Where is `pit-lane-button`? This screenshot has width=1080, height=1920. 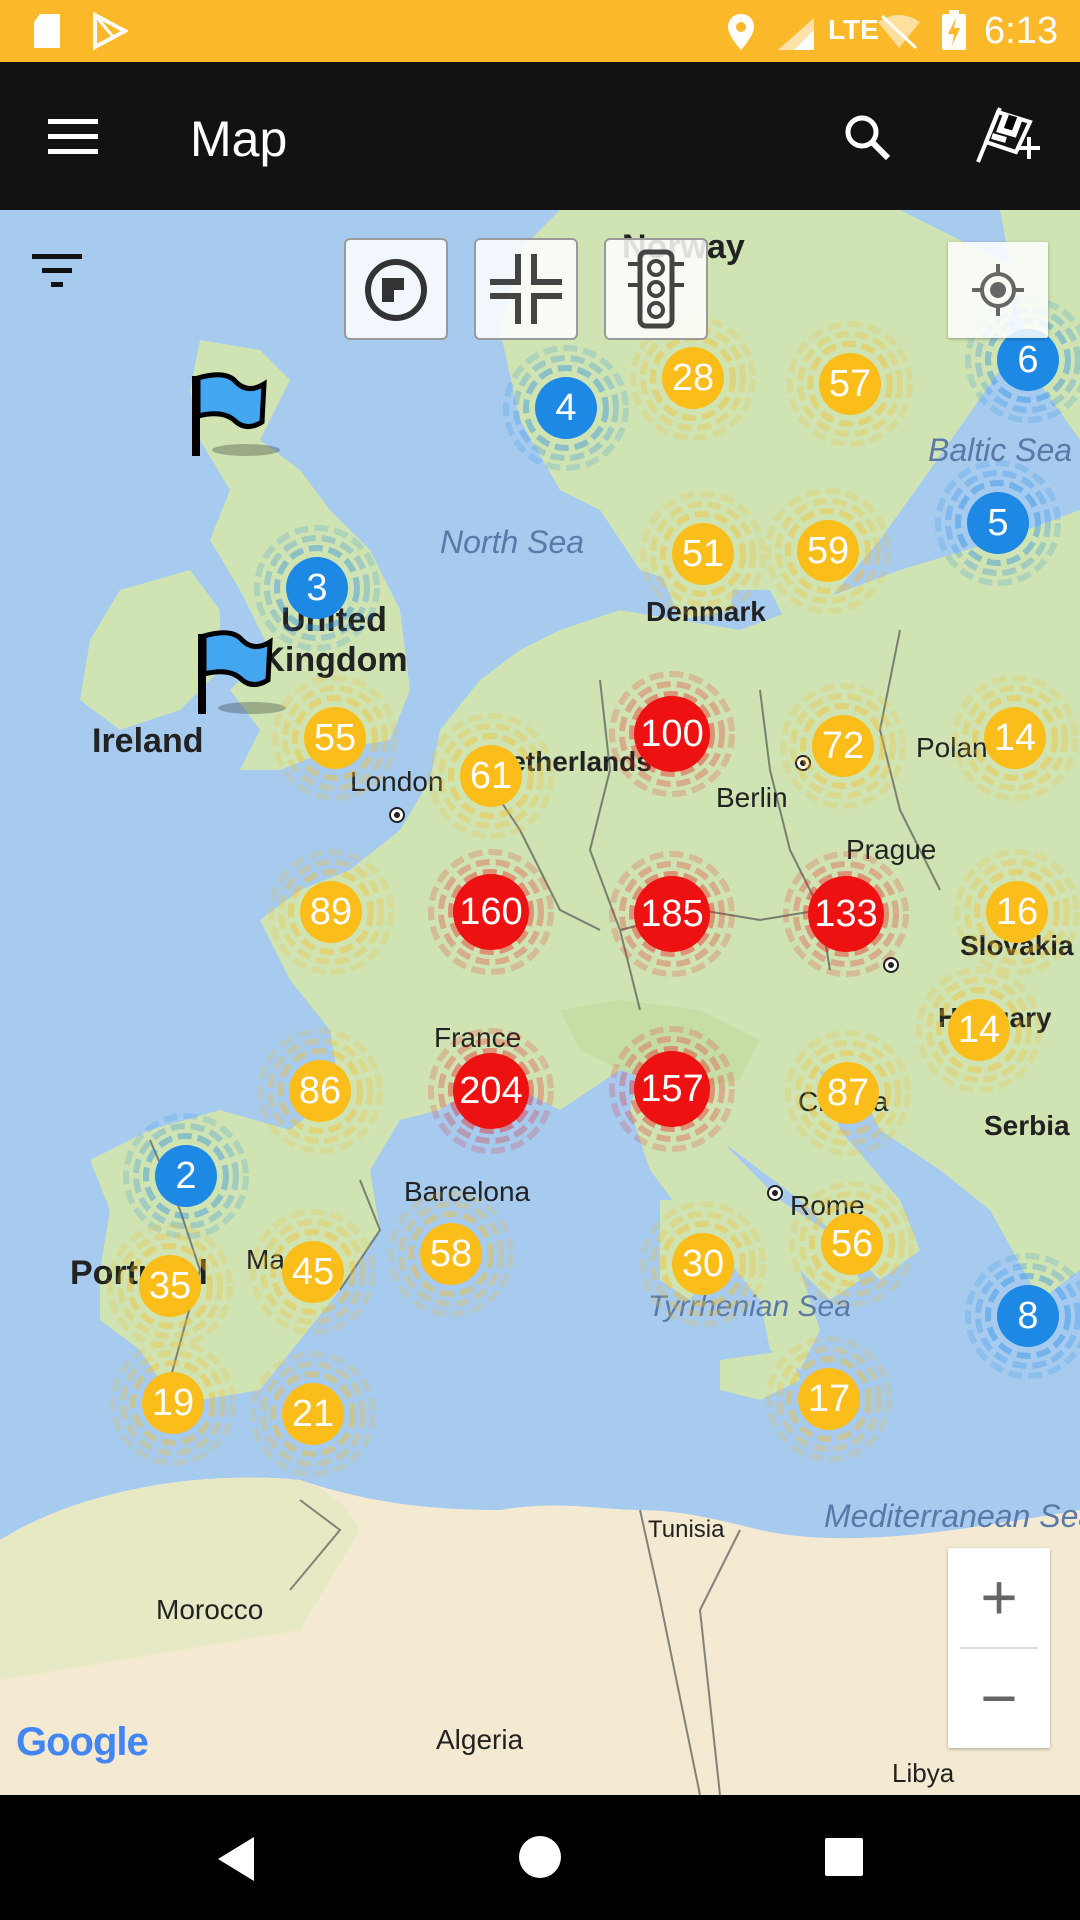 pit-lane-button is located at coordinates (526, 289).